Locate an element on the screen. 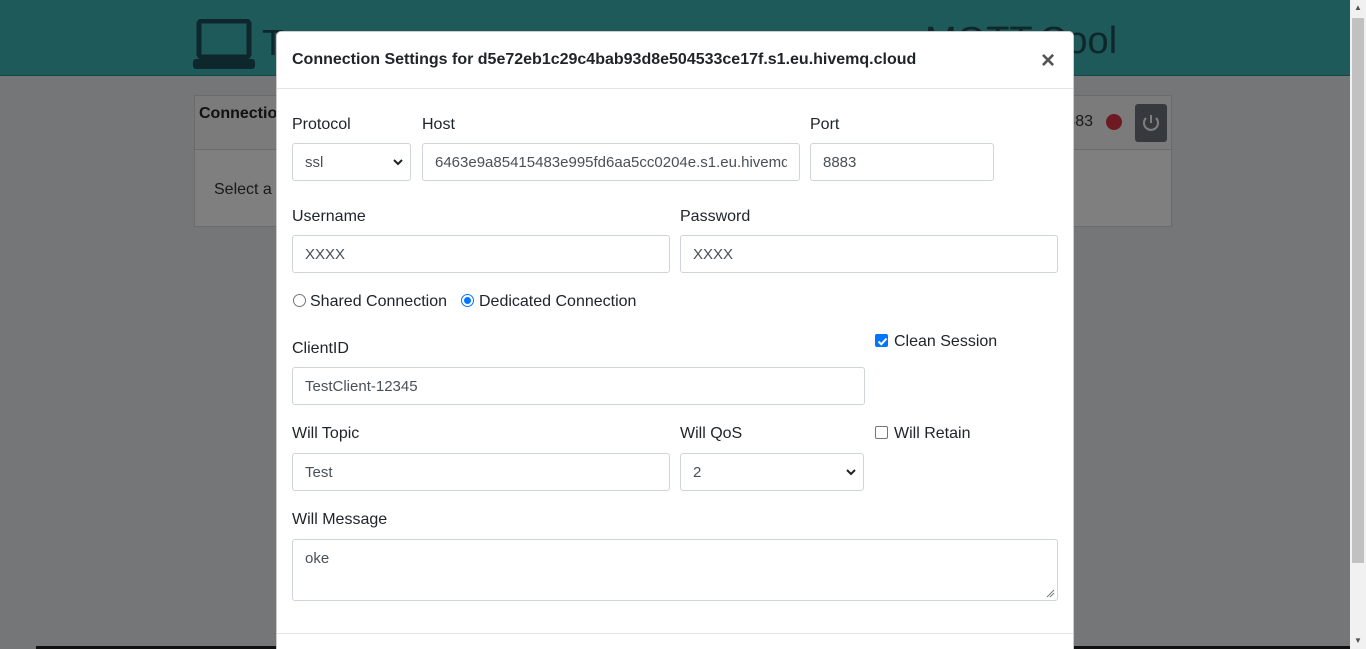 The width and height of the screenshot is (1366, 649). password-input: XXXX is located at coordinates (869, 254).